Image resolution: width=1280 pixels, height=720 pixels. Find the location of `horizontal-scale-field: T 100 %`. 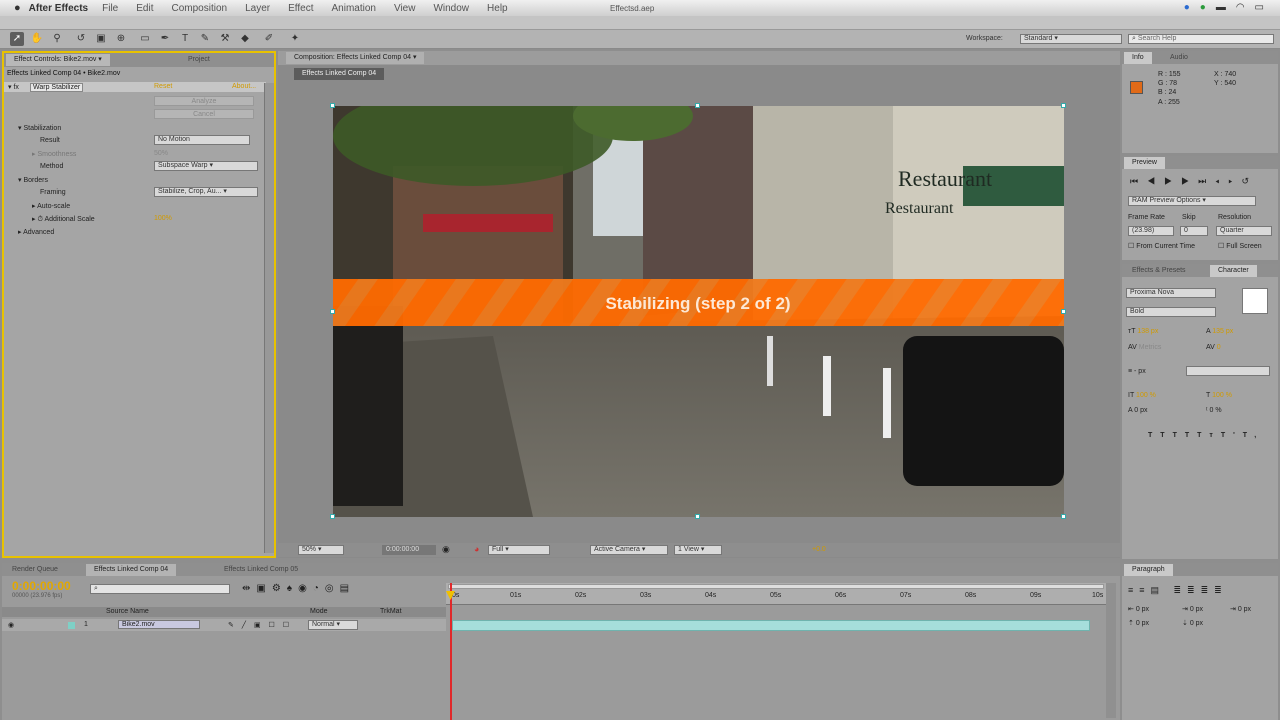

horizontal-scale-field: T 100 % is located at coordinates (1219, 395).